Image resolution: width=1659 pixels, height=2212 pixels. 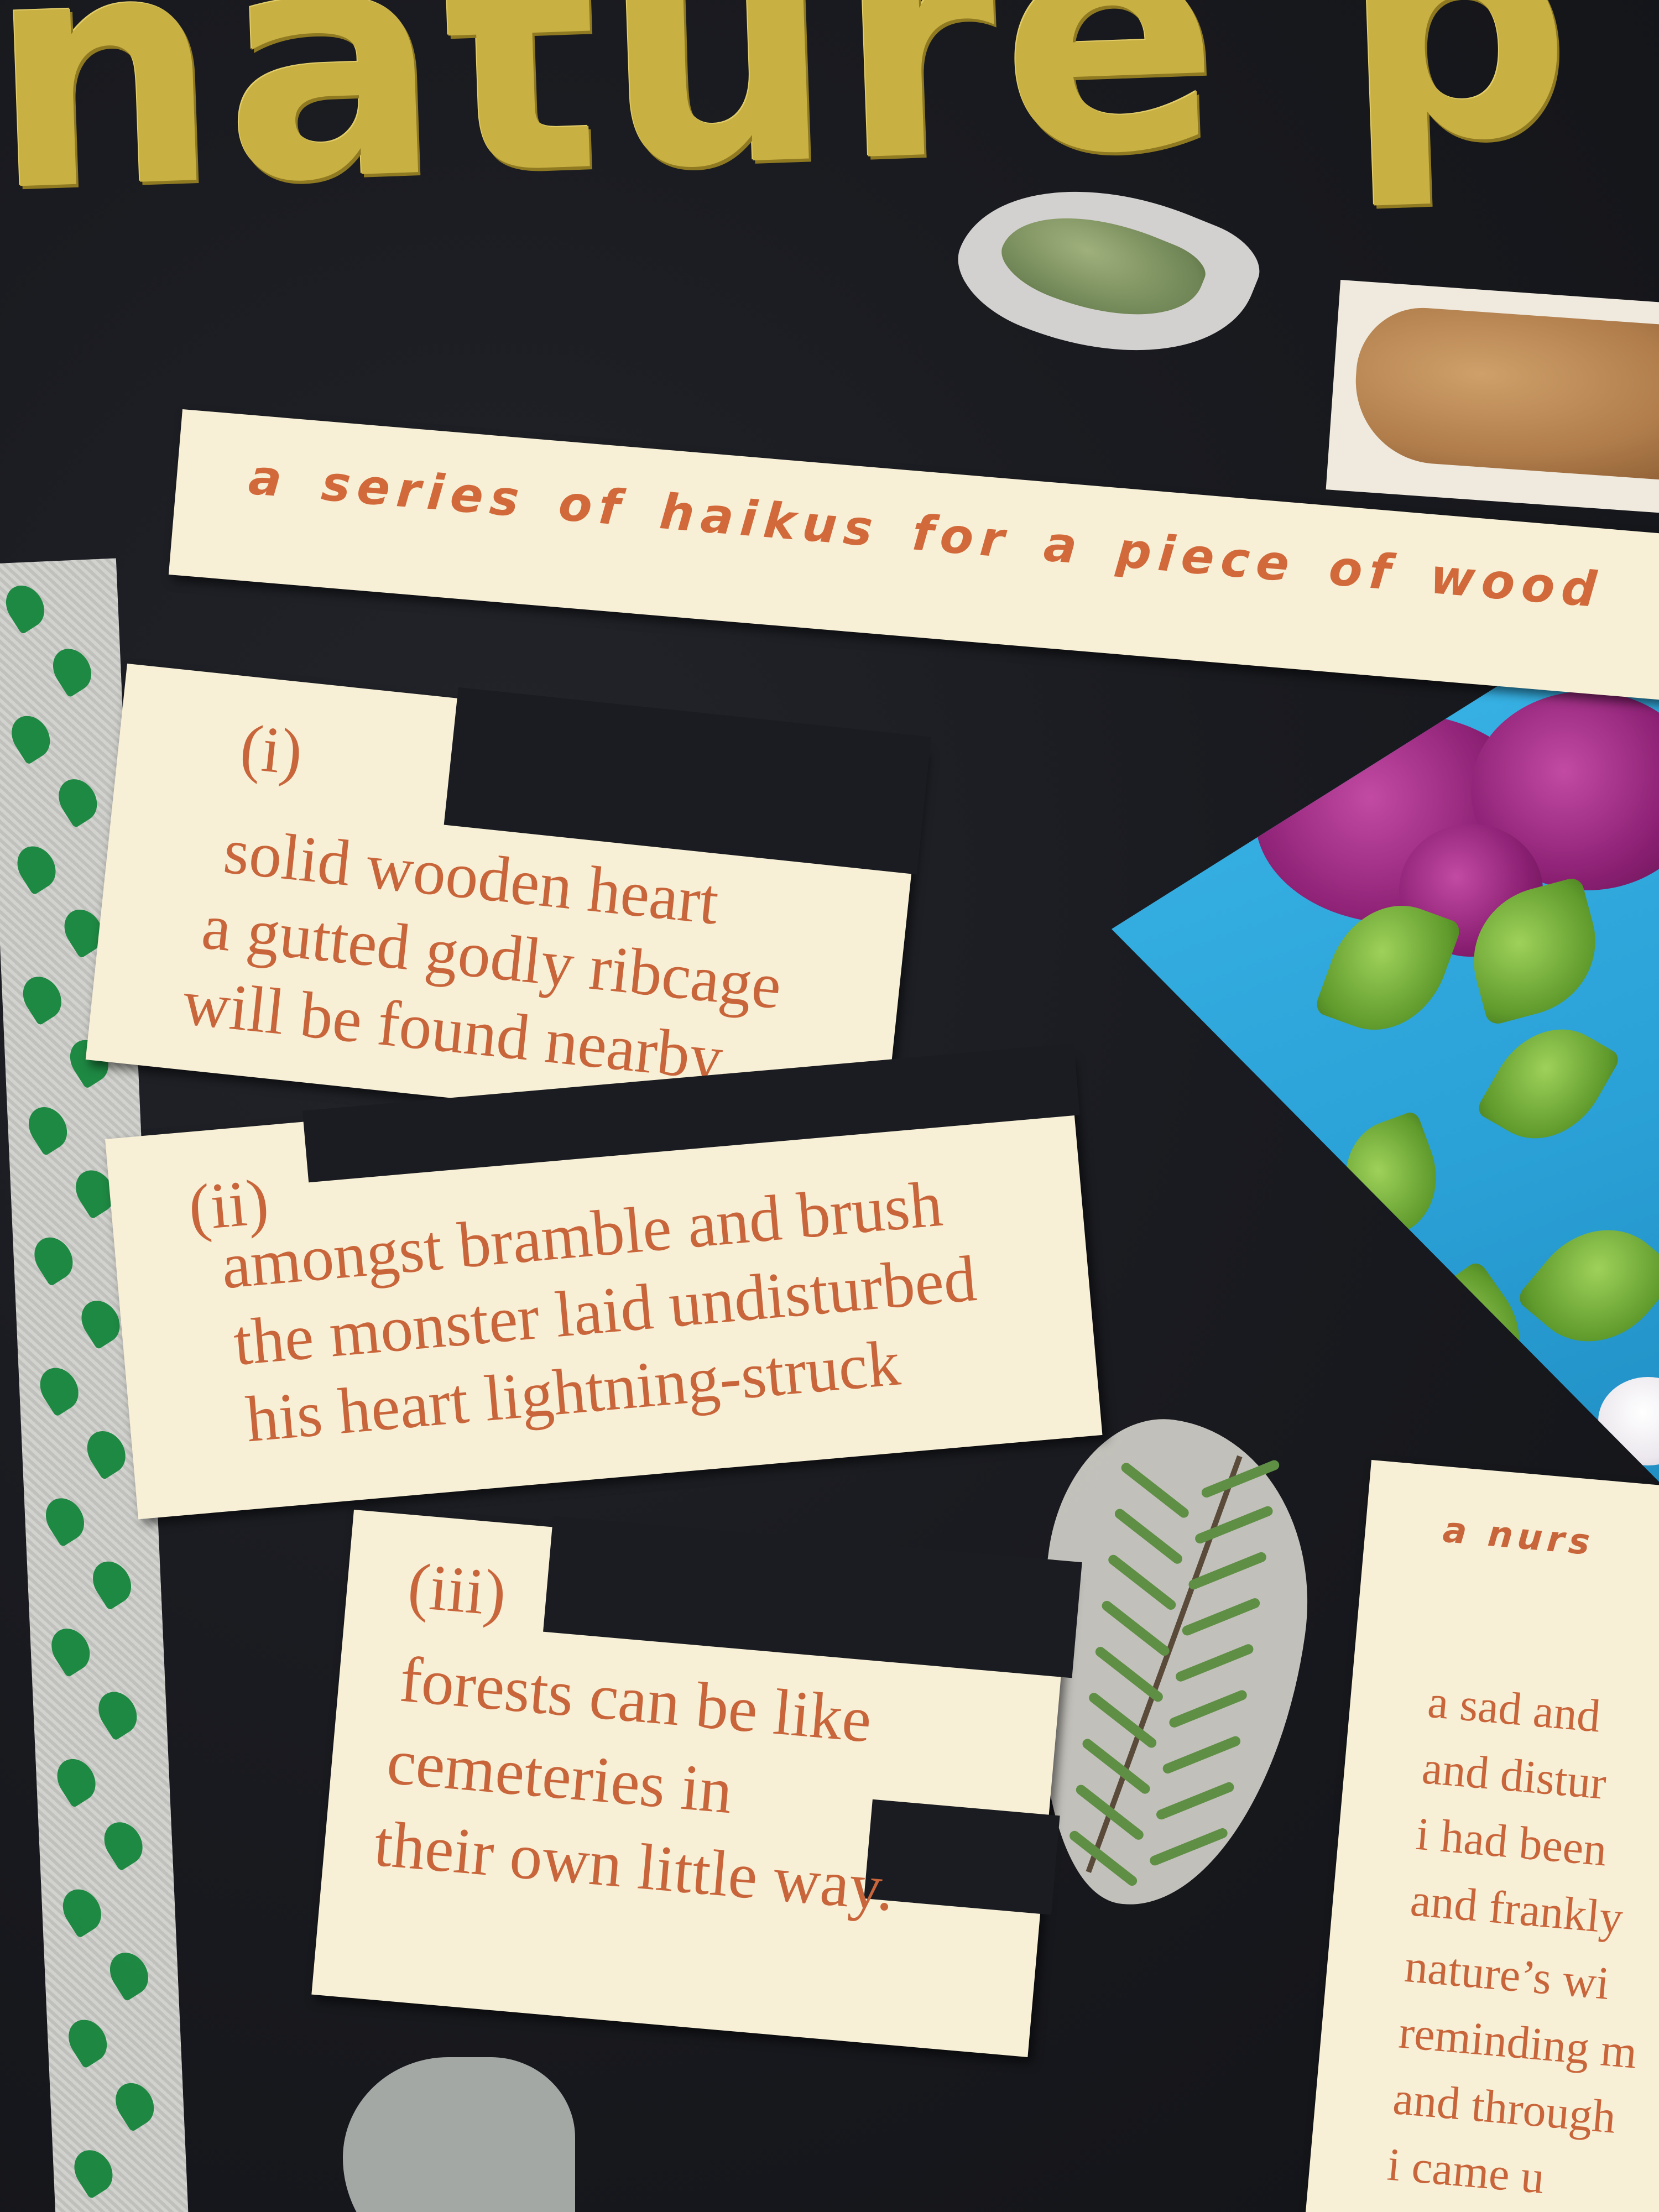 I want to click on haiku-number: (i), so click(x=272, y=750).